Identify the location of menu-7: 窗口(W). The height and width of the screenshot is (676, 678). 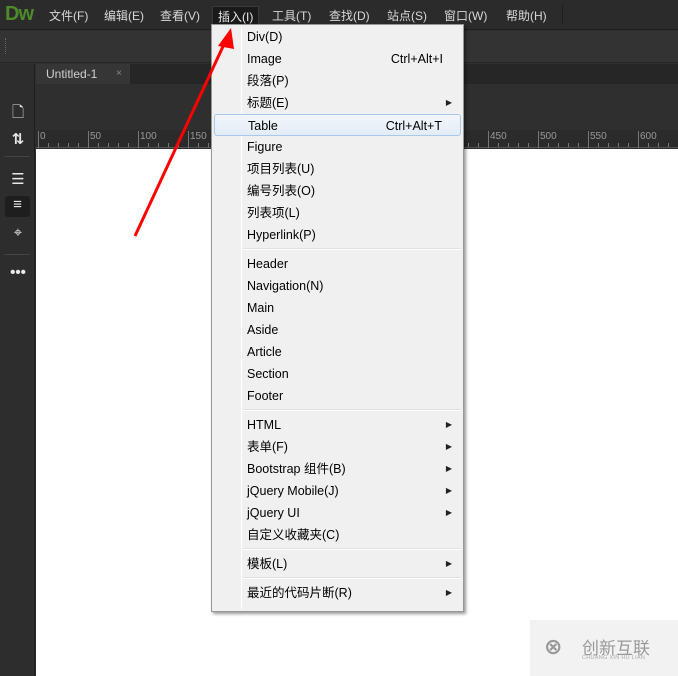
(465, 16).